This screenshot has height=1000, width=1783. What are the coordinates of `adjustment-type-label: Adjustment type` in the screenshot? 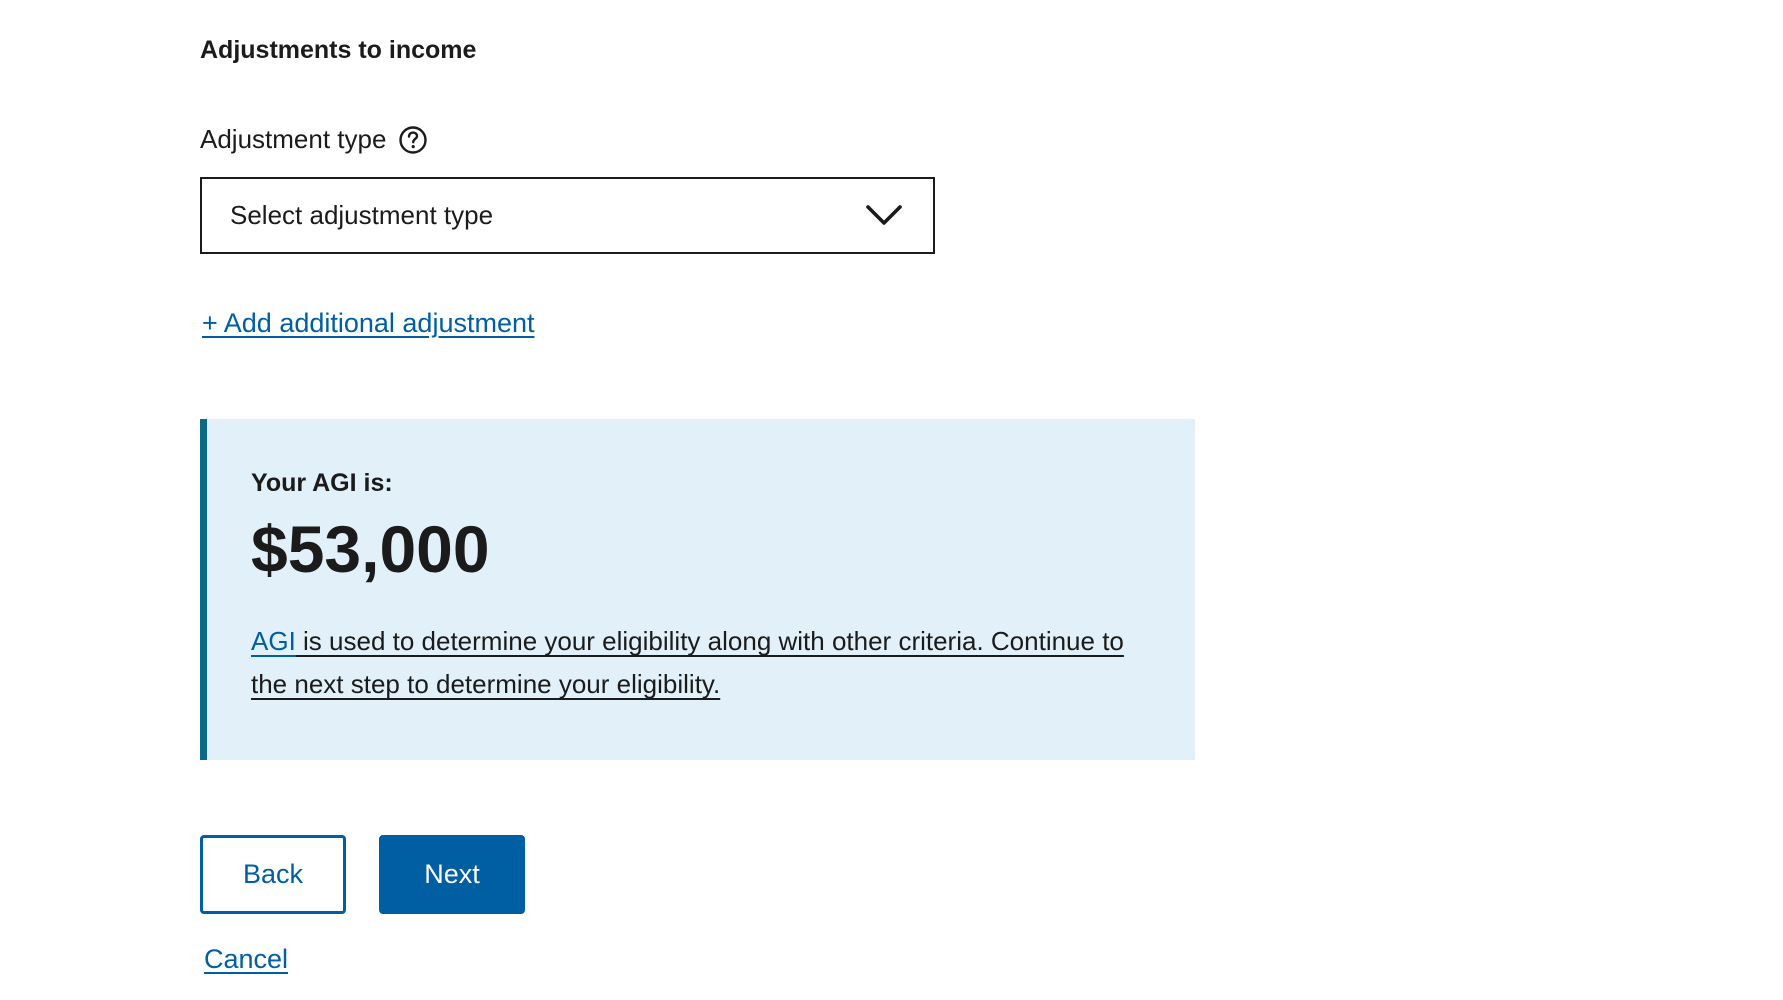 It's located at (293, 139).